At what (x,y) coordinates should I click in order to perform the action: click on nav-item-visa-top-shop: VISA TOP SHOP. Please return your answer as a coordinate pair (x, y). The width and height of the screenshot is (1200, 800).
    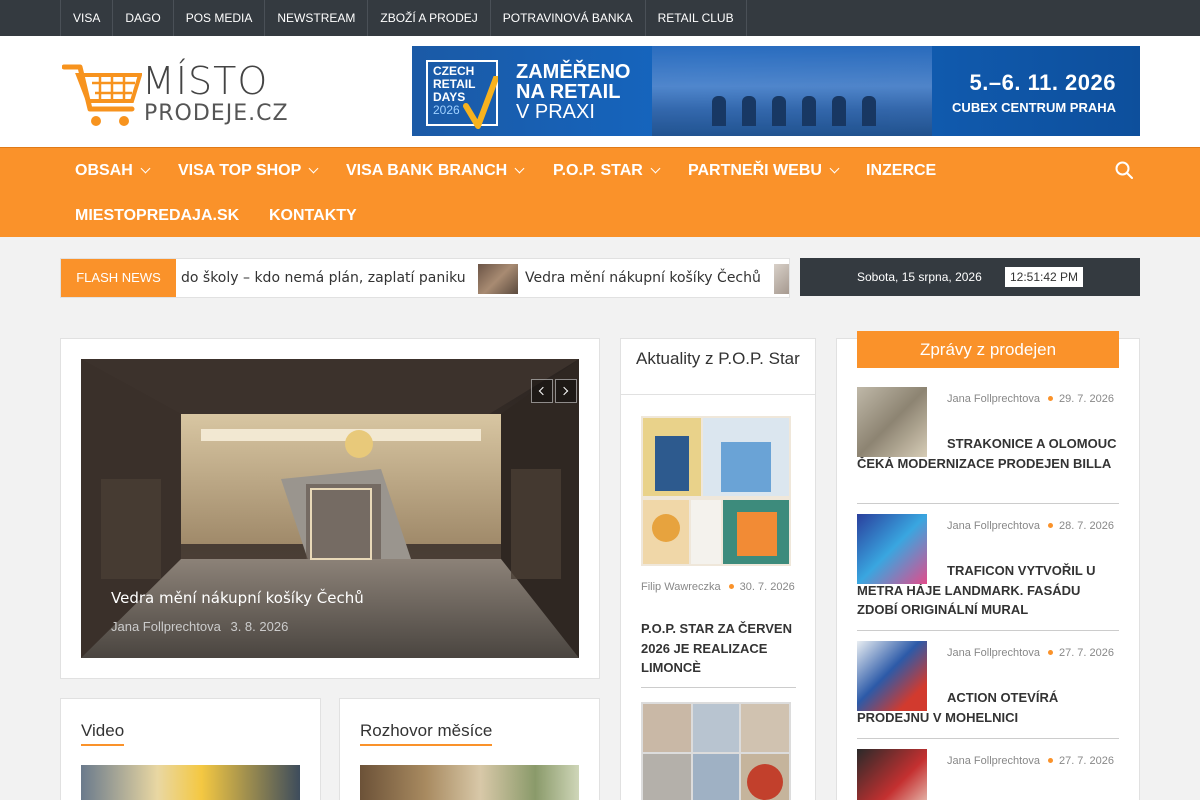
    Looking at the image, I should click on (248, 171).